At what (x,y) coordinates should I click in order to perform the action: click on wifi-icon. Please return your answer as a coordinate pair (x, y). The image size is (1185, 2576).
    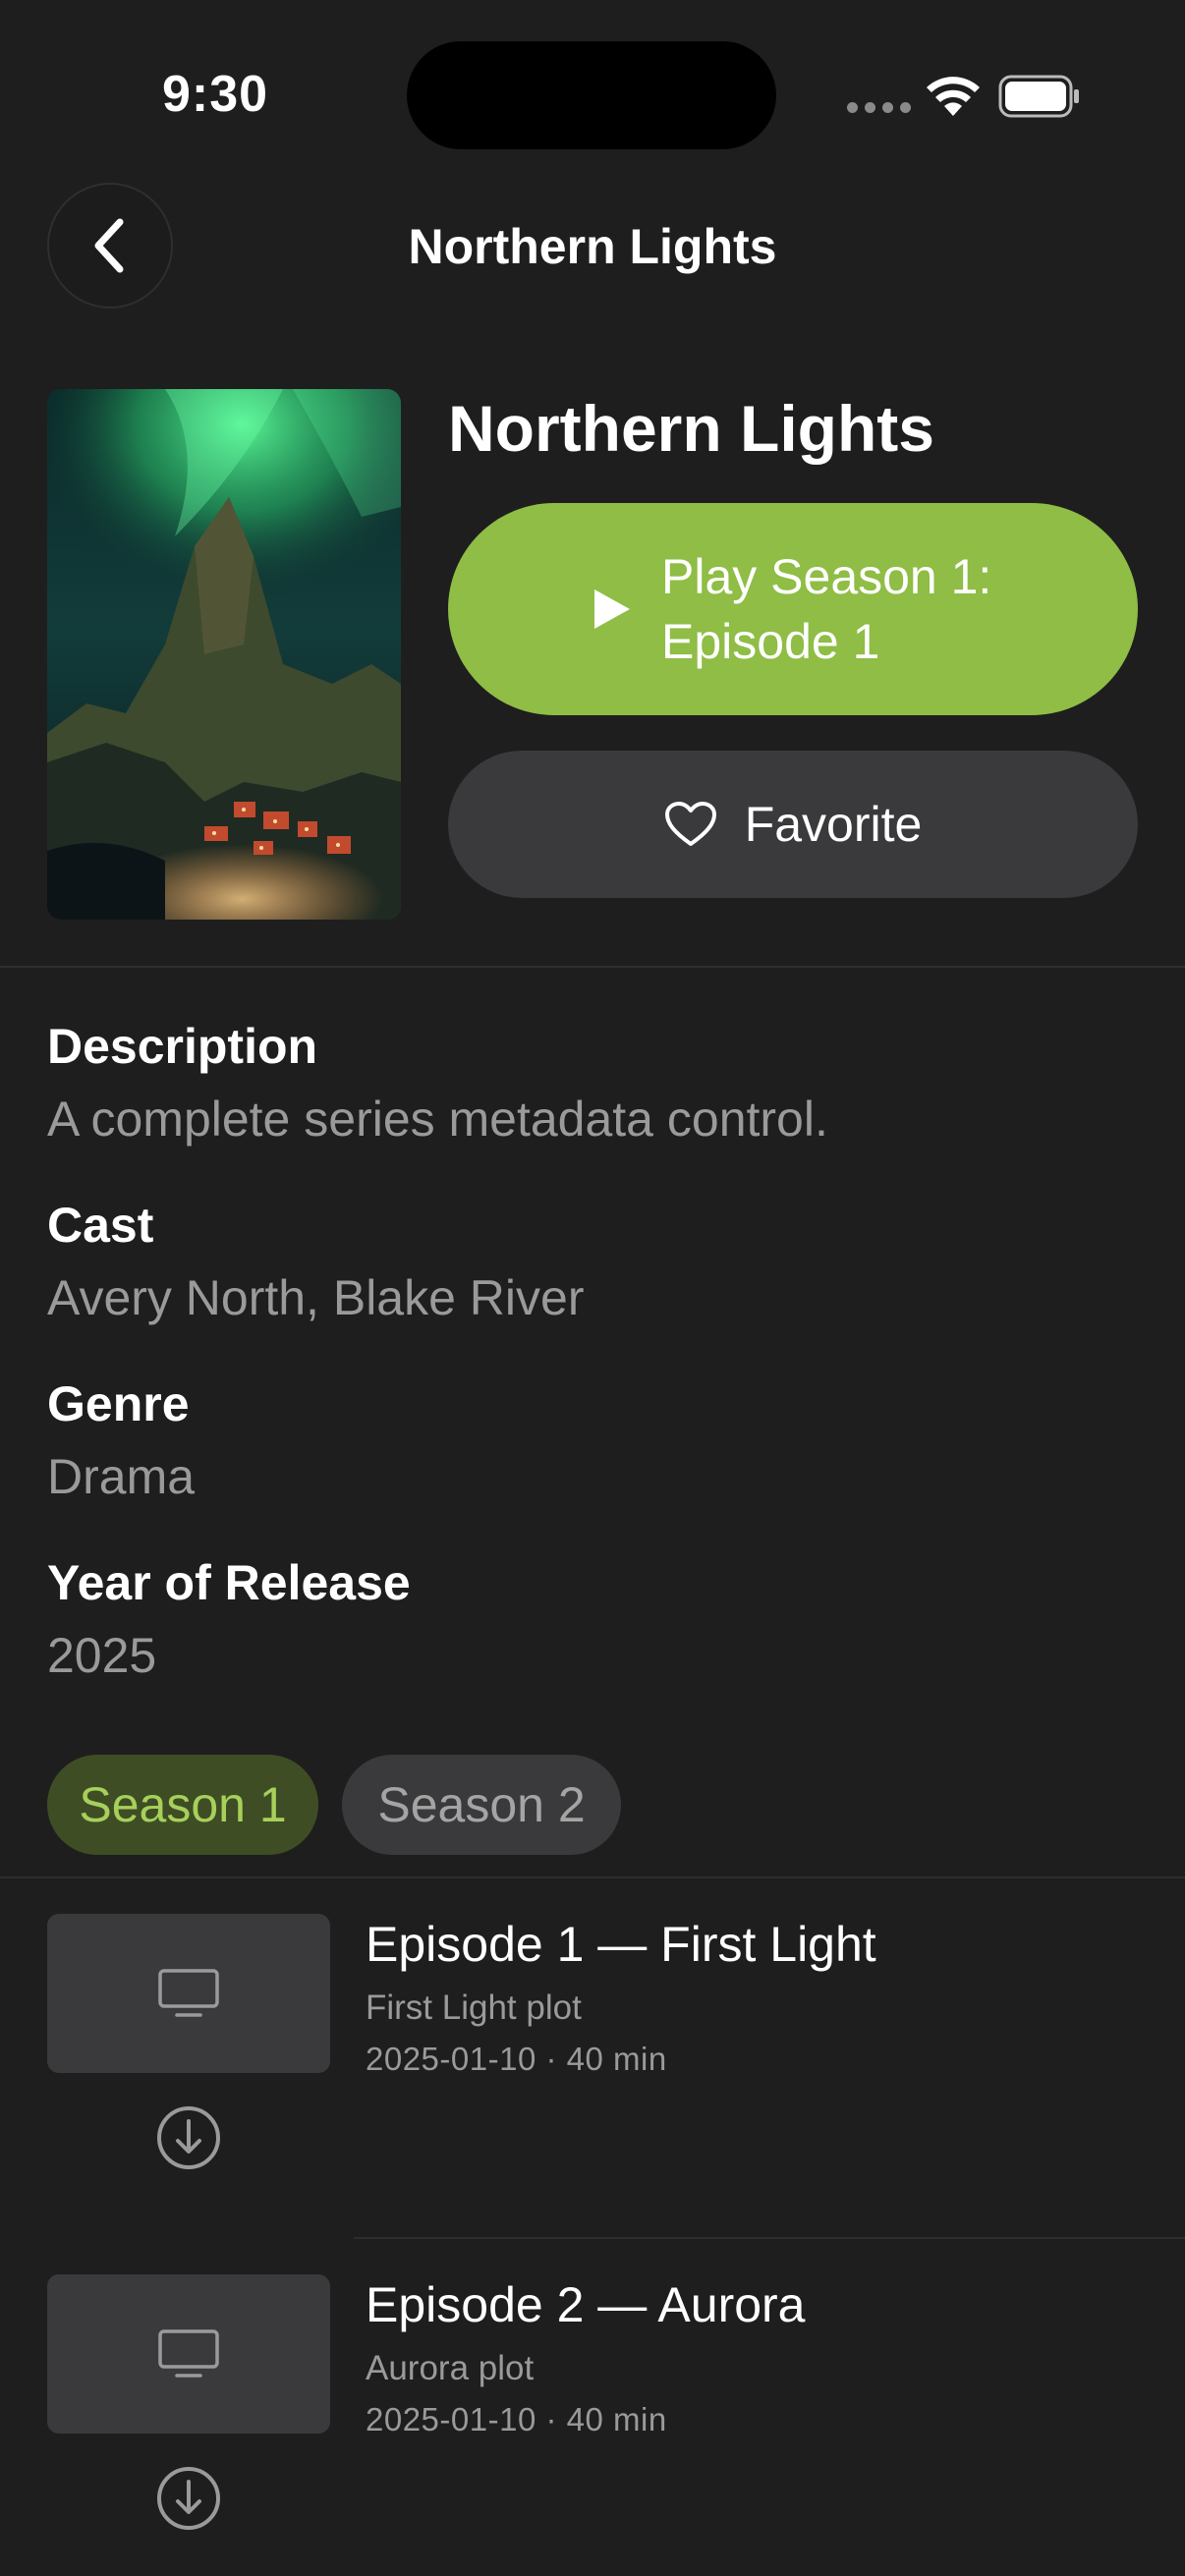
    Looking at the image, I should click on (954, 96).